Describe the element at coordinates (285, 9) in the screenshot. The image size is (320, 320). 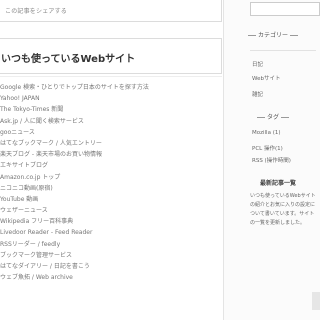
I see `search-input` at that location.